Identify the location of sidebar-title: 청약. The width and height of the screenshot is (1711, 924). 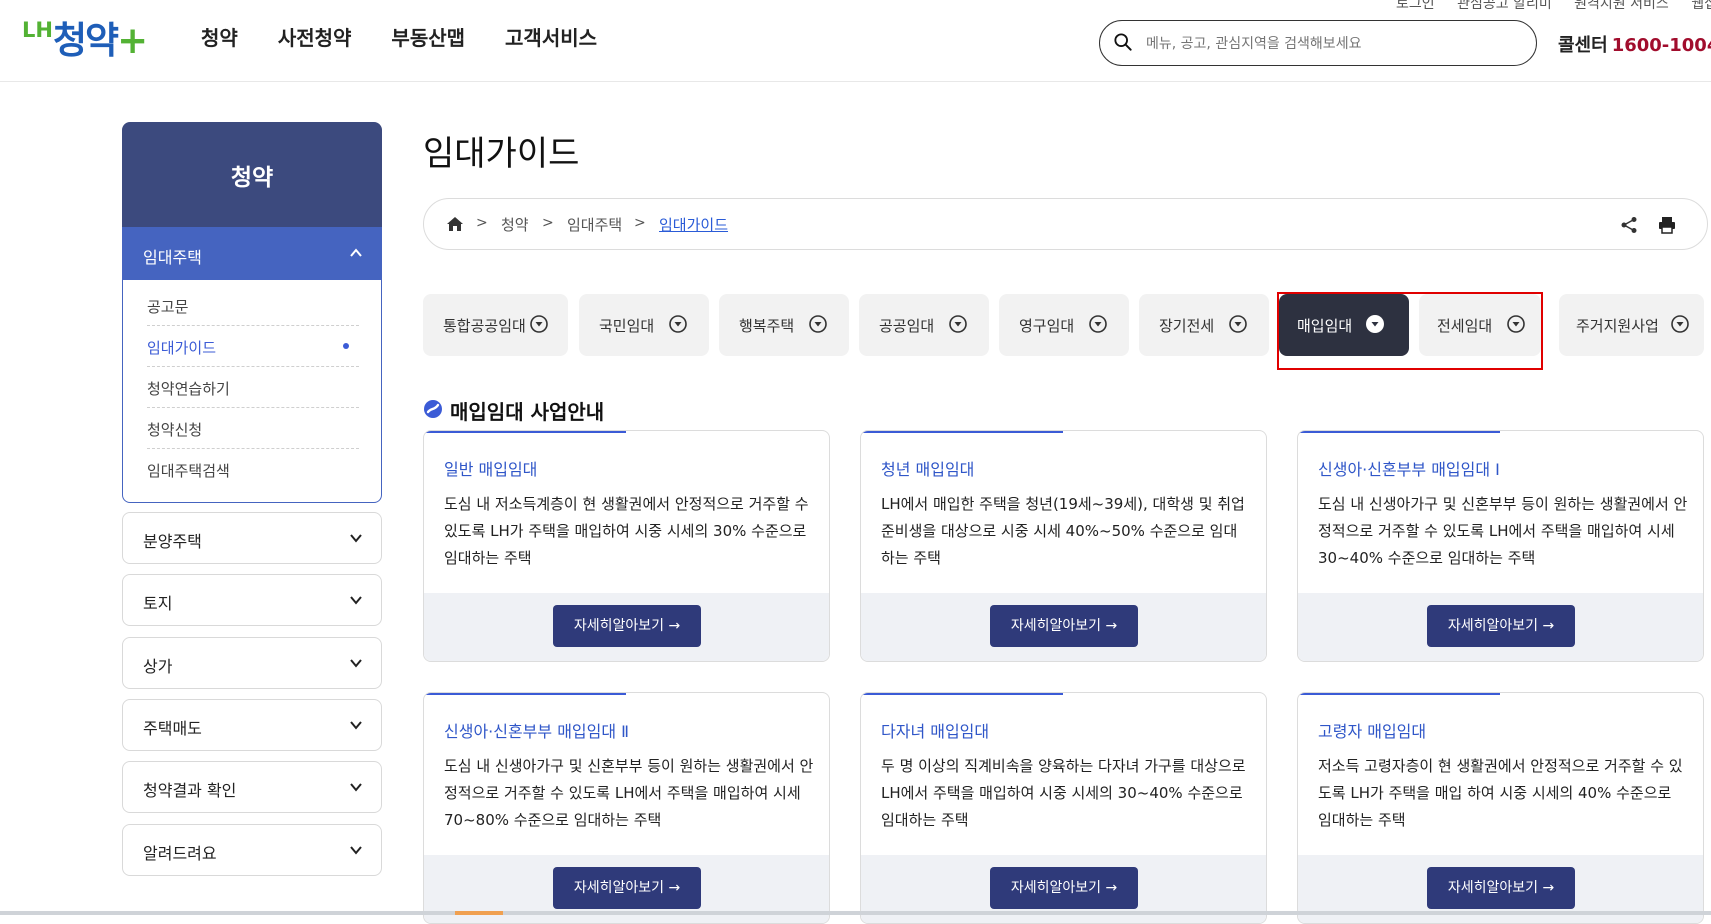
(252, 178).